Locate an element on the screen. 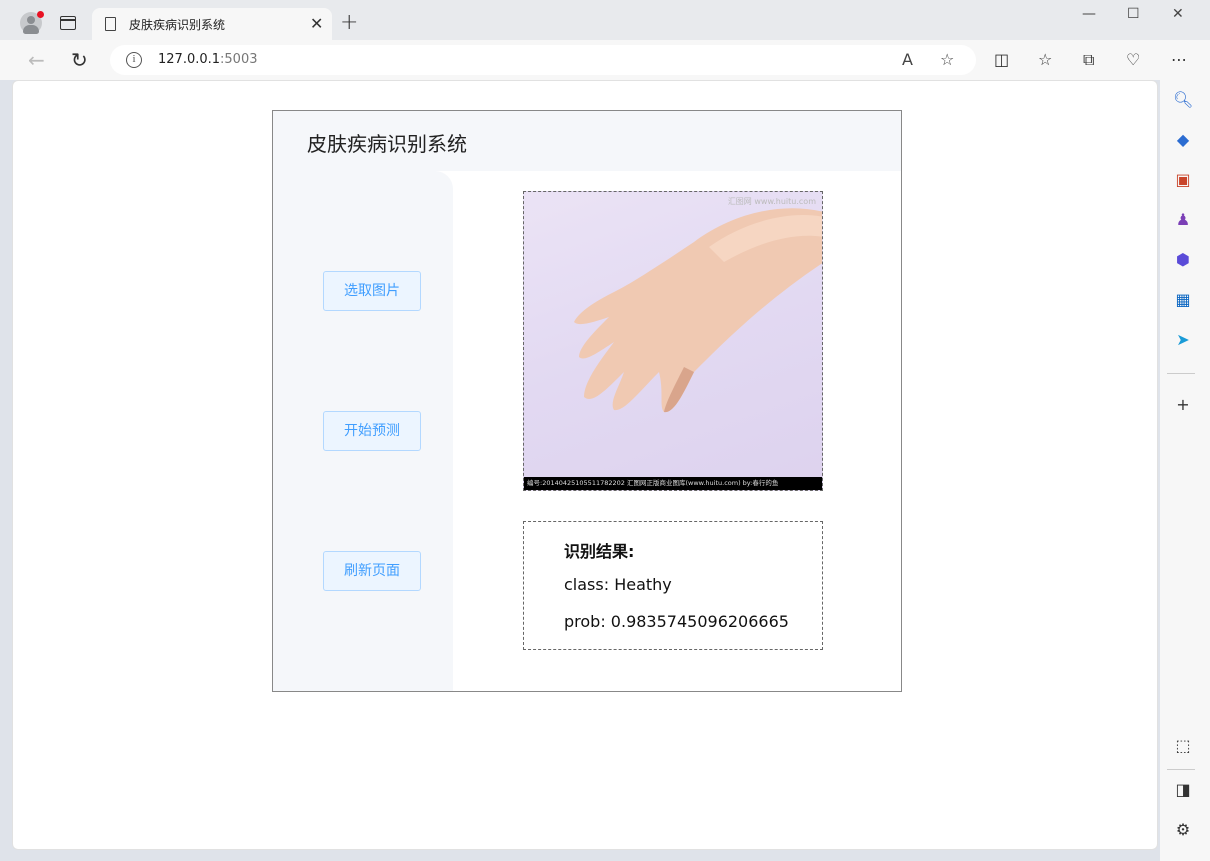  app-sidebar: 选取图片 开始预测 刷新页面 is located at coordinates (363, 431).